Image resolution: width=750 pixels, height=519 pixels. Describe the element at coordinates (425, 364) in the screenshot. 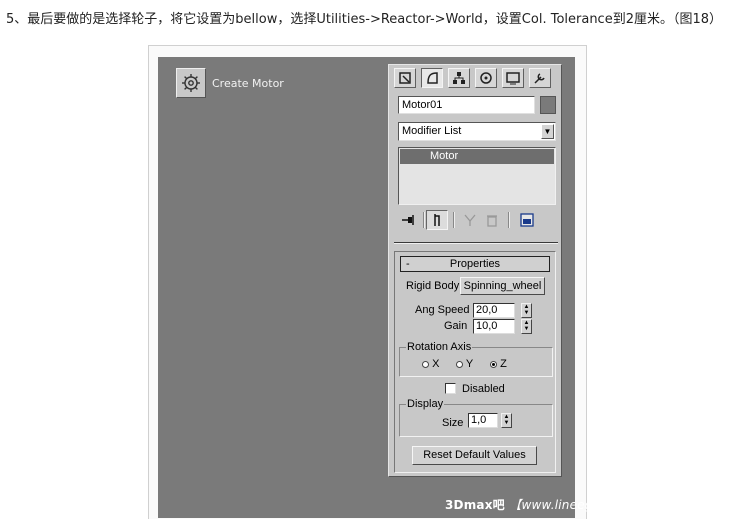

I see `axis-x-radio` at that location.